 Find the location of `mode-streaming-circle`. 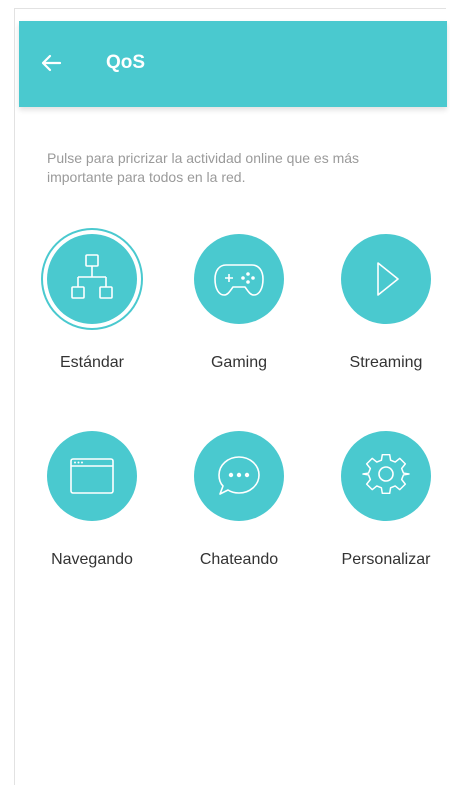

mode-streaming-circle is located at coordinates (386, 279).